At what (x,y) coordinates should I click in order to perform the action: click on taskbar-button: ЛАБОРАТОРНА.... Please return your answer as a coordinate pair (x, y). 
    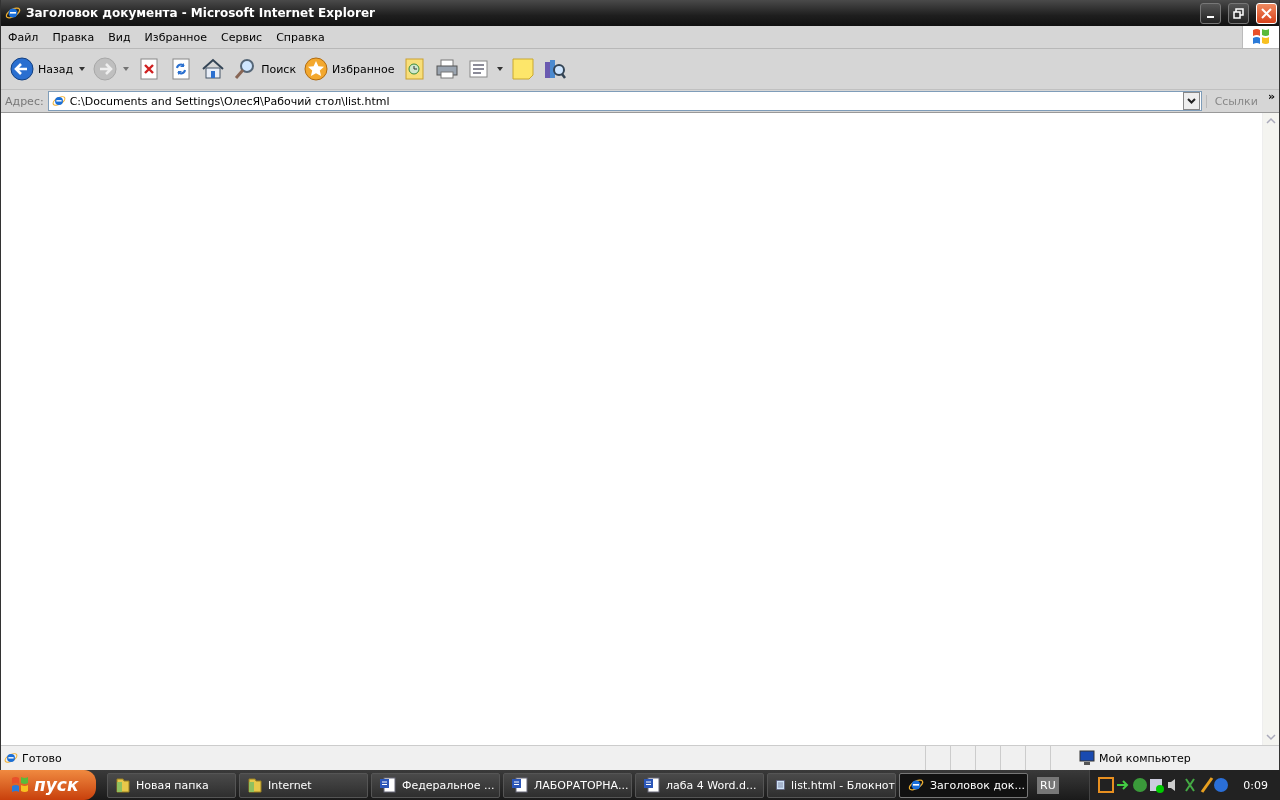
    Looking at the image, I should click on (567, 785).